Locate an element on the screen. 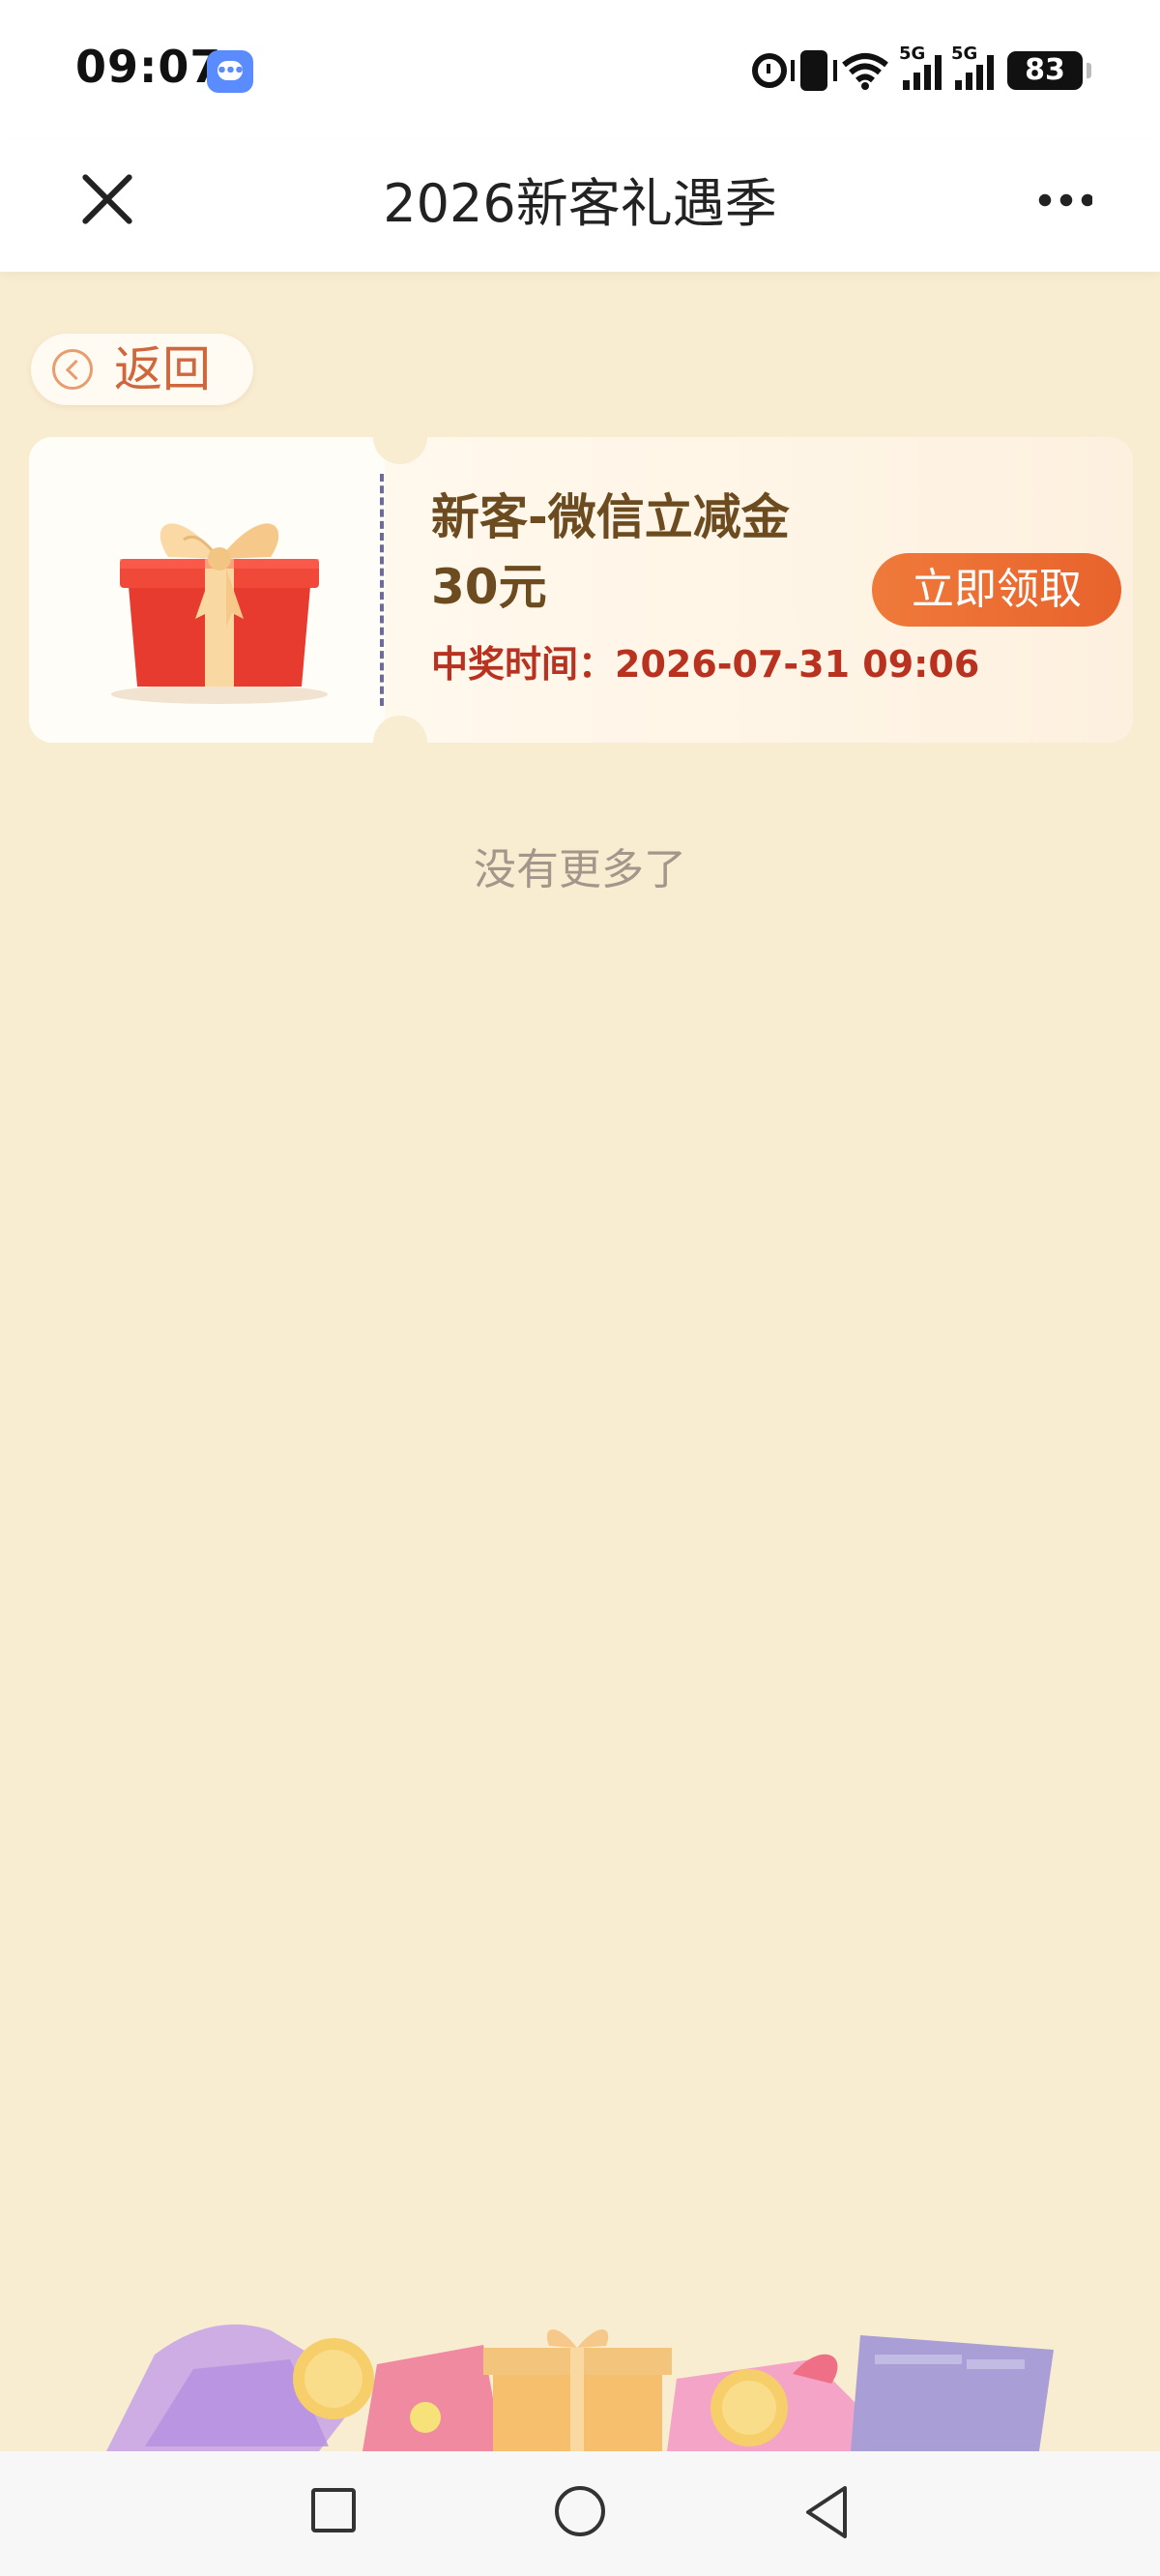  status-bar: 09:07 5G 5G 83 is located at coordinates (580, 70).